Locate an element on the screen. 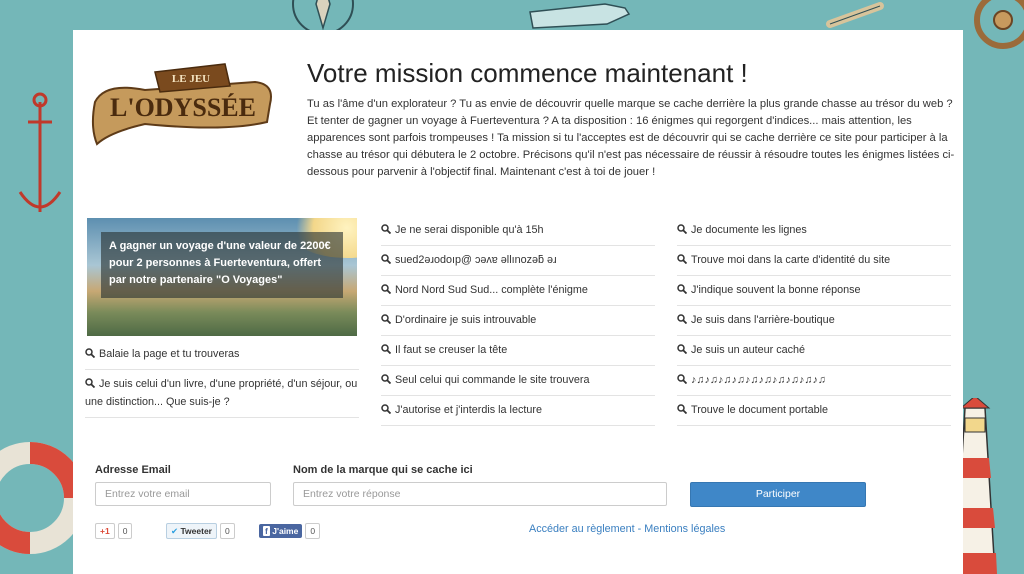 This screenshot has height=574, width=1024. riddle-link: D'ordinaire je suis introuvable is located at coordinates (518, 321).